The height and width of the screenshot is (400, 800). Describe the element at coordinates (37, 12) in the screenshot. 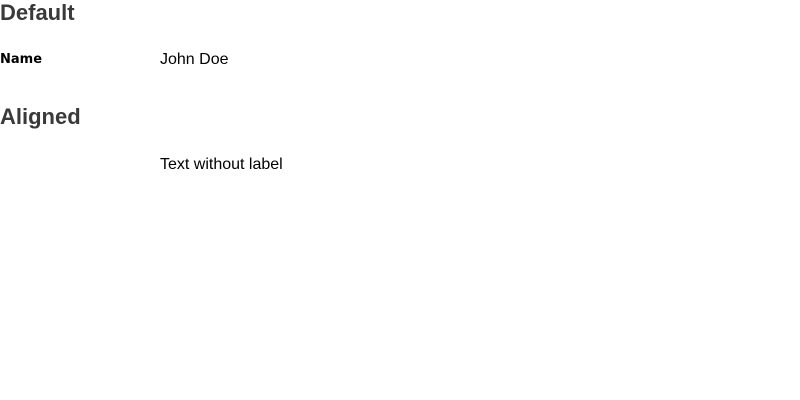

I see `default-section-title: Default` at that location.